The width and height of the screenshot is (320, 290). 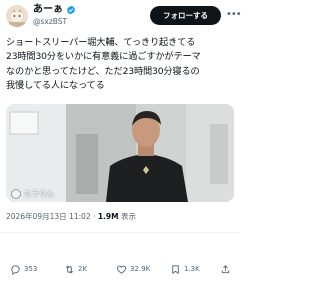 I want to click on retweet-icon, so click(x=69, y=269).